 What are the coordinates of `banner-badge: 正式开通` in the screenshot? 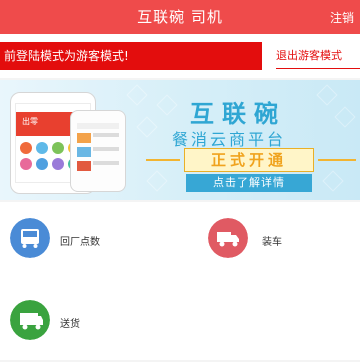 It's located at (249, 160).